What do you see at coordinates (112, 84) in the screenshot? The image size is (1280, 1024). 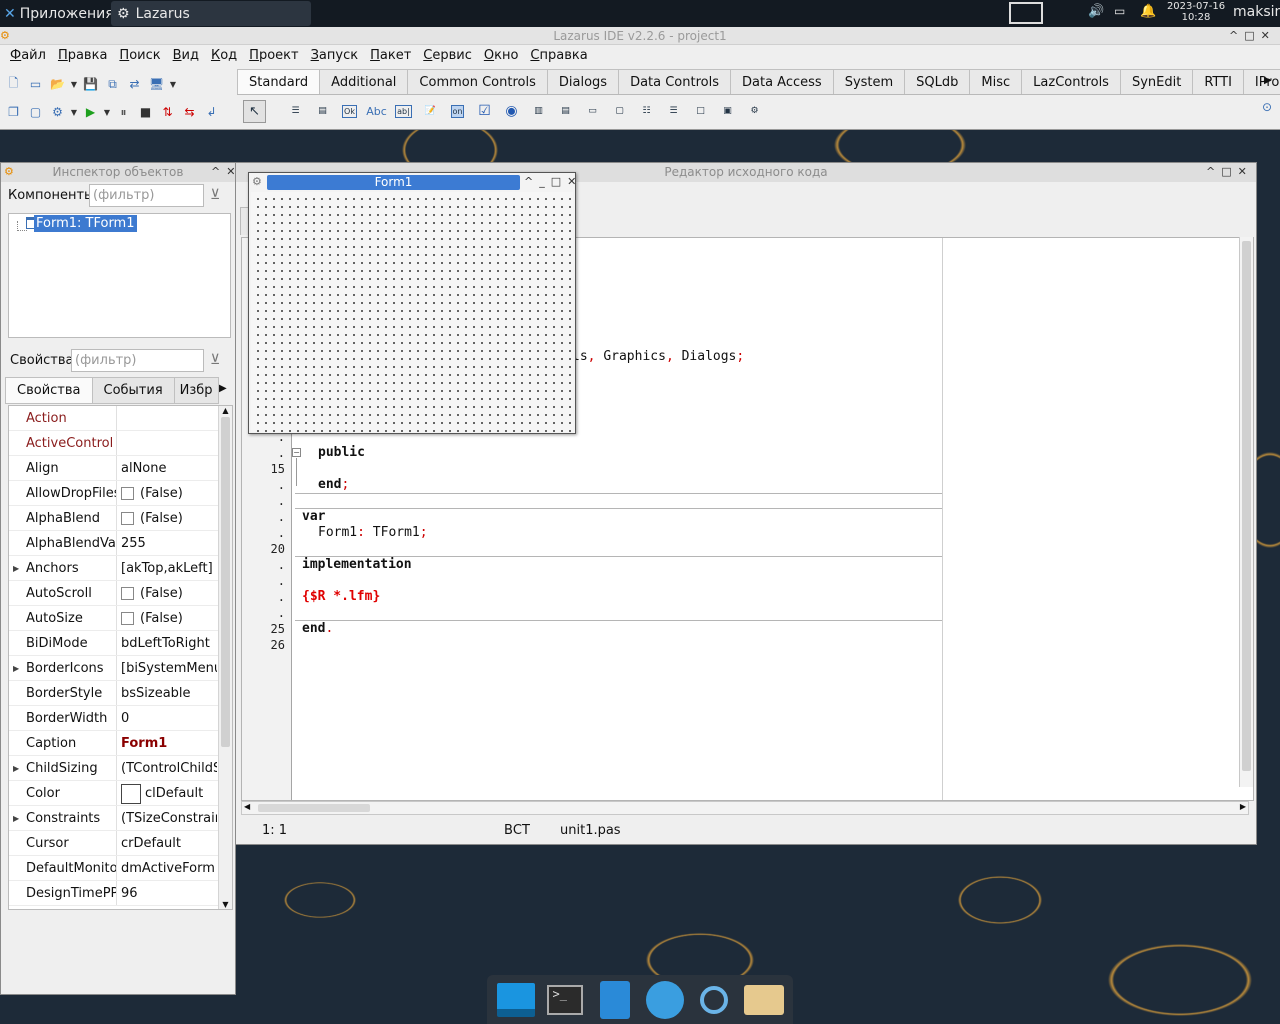 I see `save-all-icon: ⧉` at bounding box center [112, 84].